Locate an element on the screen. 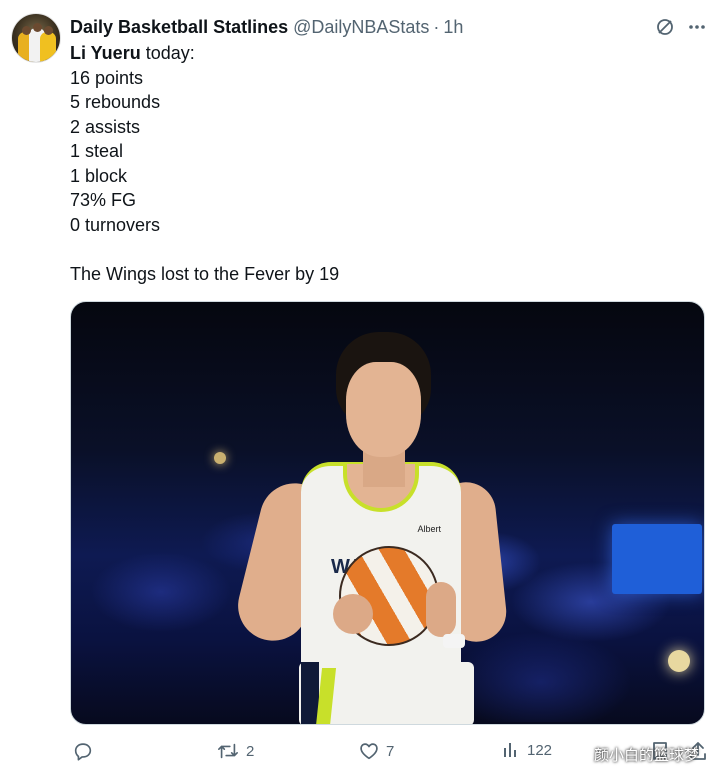  like-button: 7 is located at coordinates (376, 751).